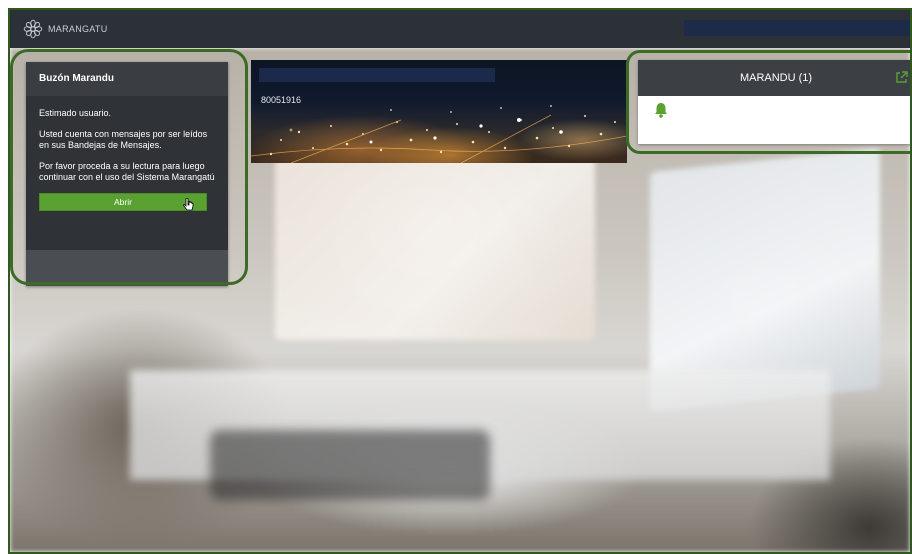 This screenshot has width=912, height=554. What do you see at coordinates (281, 100) in the screenshot?
I see `taxpayer-id: 80051916` at bounding box center [281, 100].